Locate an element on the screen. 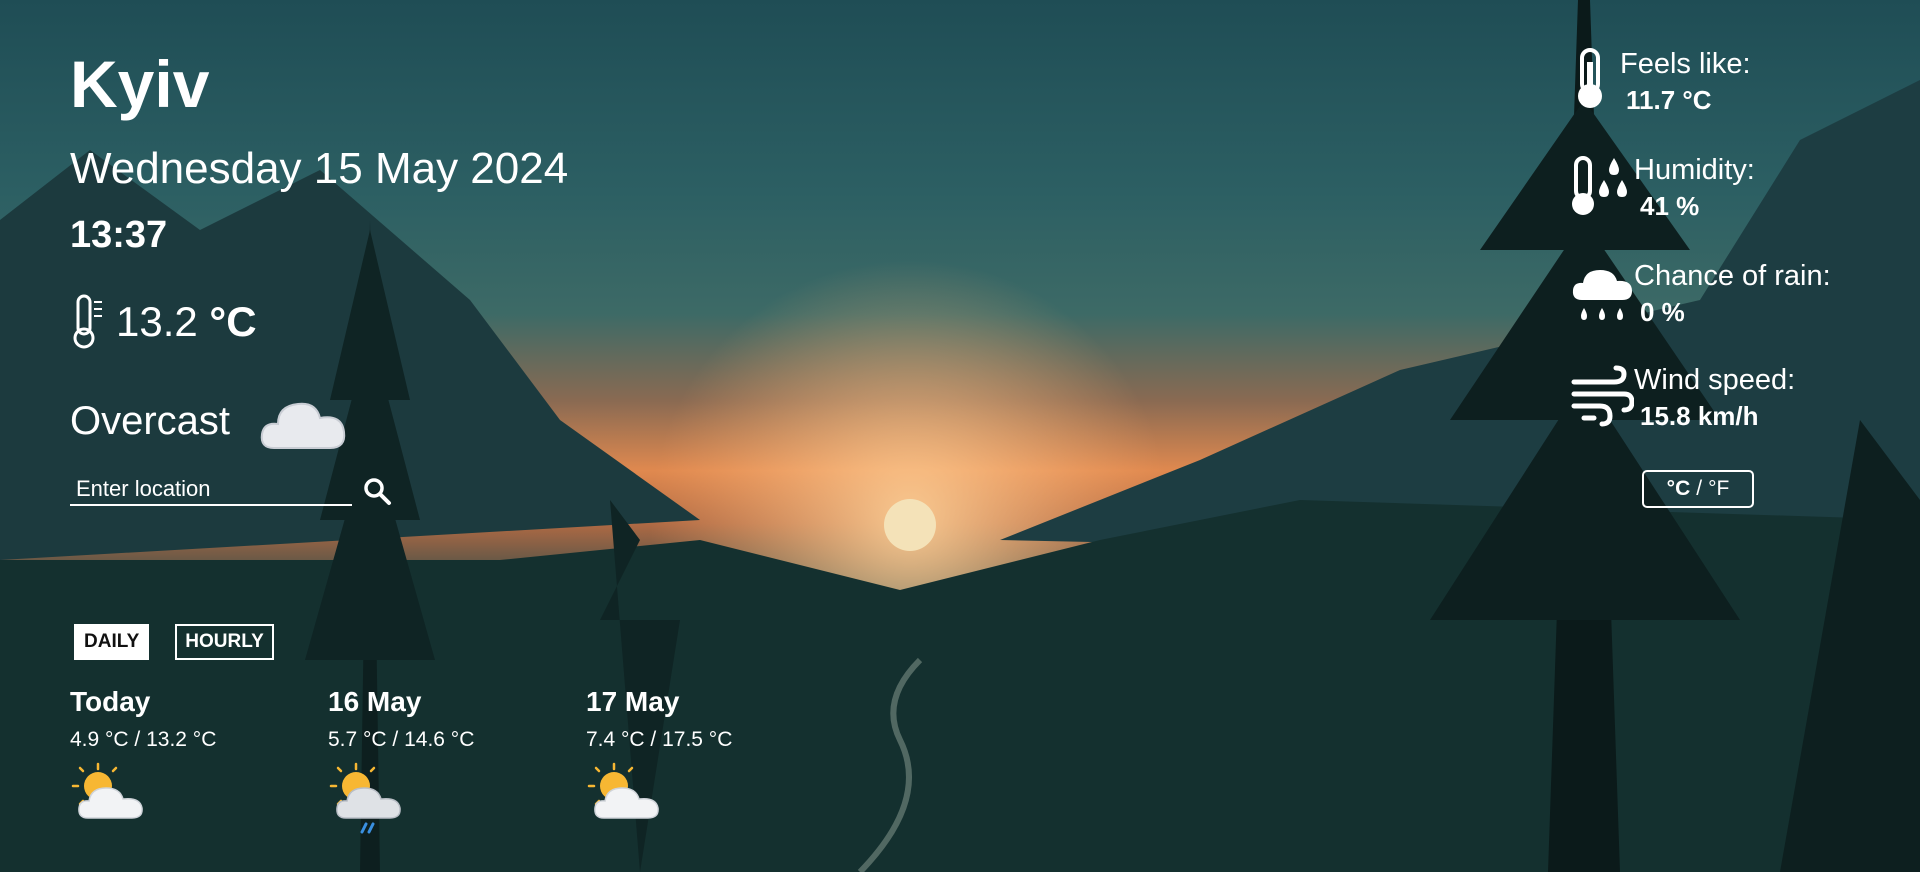 The image size is (1920, 872). stat-value: 41 % is located at coordinates (1670, 206).